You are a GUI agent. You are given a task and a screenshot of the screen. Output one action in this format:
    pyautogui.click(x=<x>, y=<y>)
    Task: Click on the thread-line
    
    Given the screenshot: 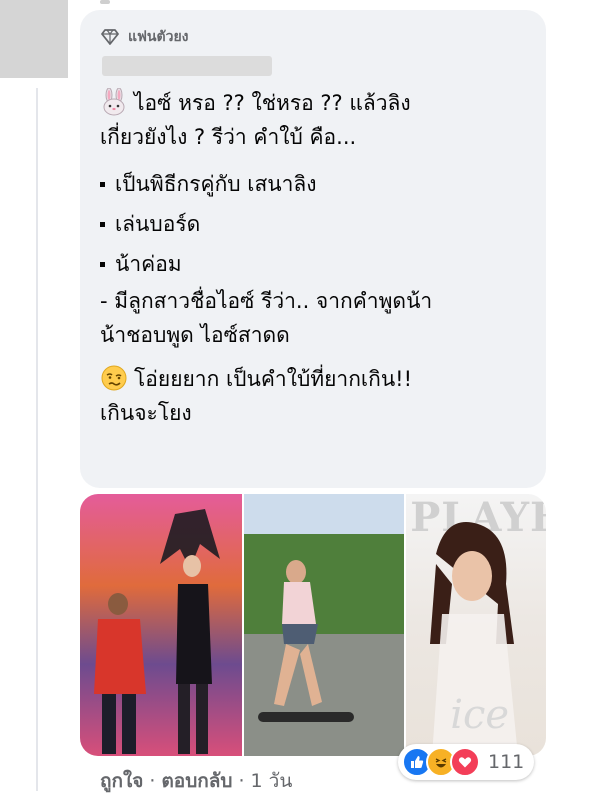 What is the action you would take?
    pyautogui.click(x=37, y=439)
    